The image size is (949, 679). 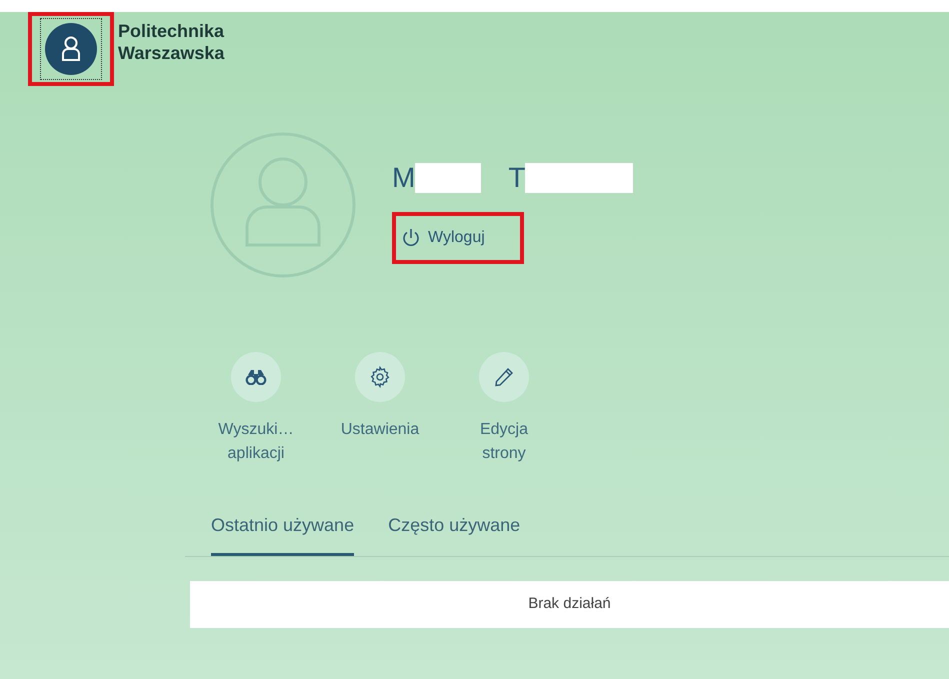 What do you see at coordinates (380, 430) in the screenshot?
I see `action-label: Ustawienia` at bounding box center [380, 430].